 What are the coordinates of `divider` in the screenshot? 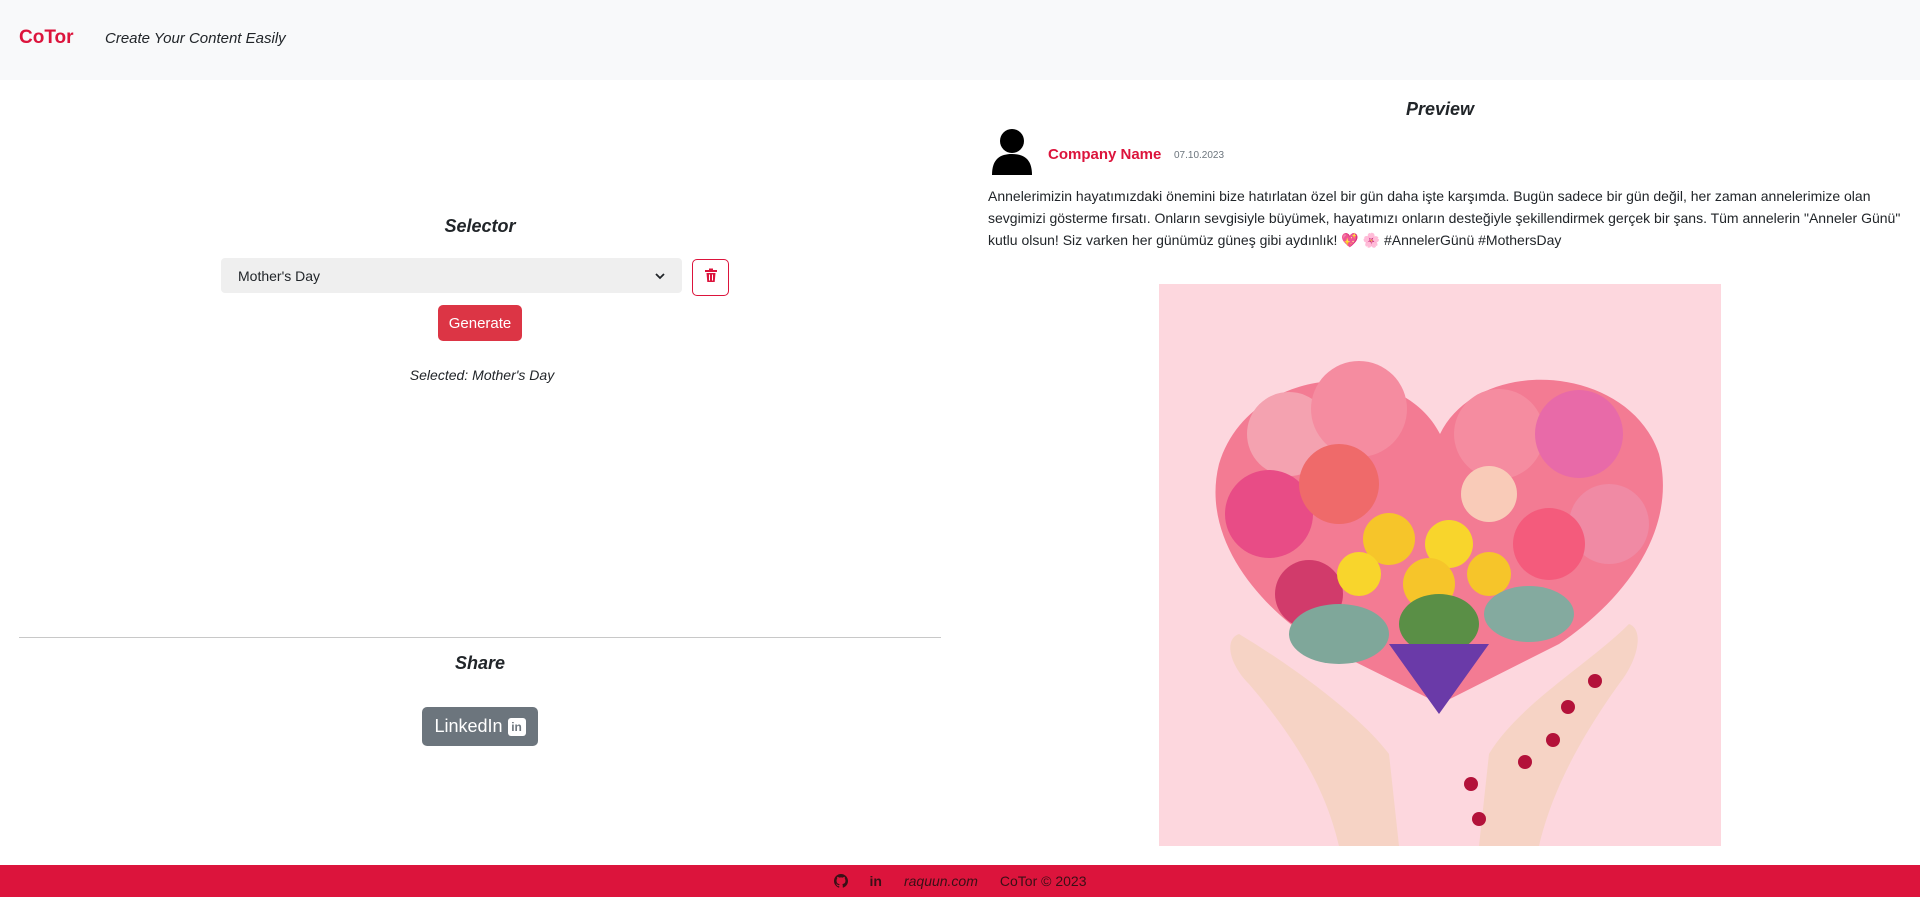 It's located at (480, 637).